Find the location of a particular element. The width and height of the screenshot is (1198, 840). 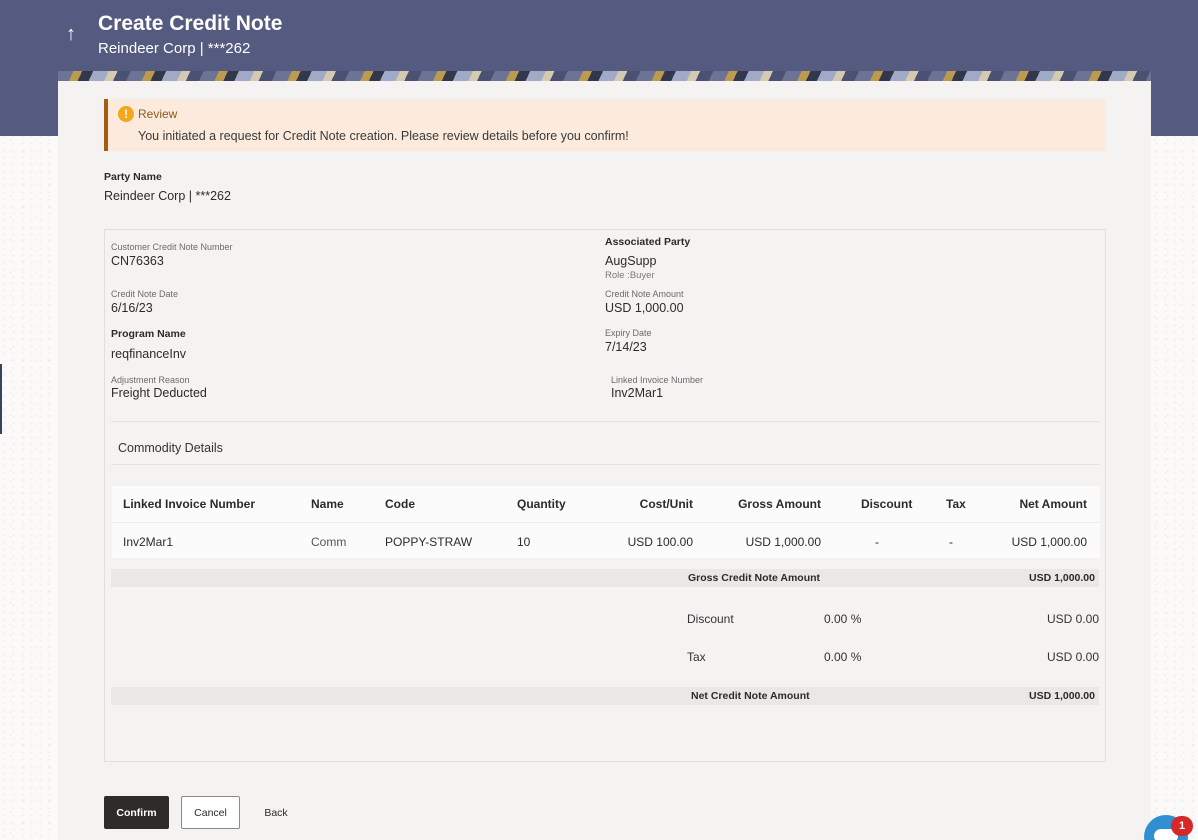

gross-credit-note-amount-row: Gross Credit Note Amount USD 1,000.00 is located at coordinates (605, 578).